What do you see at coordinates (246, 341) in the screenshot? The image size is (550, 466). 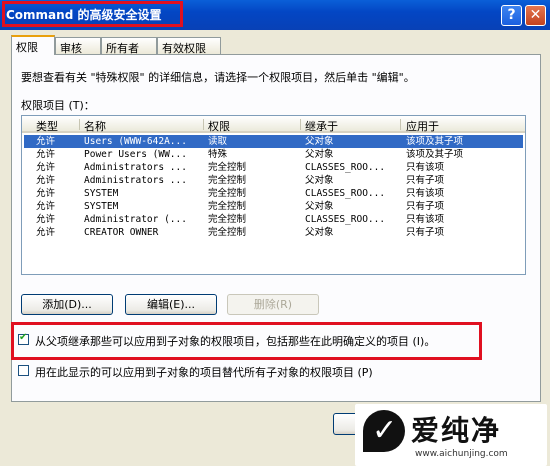 I see `inherit-highlight-box` at bounding box center [246, 341].